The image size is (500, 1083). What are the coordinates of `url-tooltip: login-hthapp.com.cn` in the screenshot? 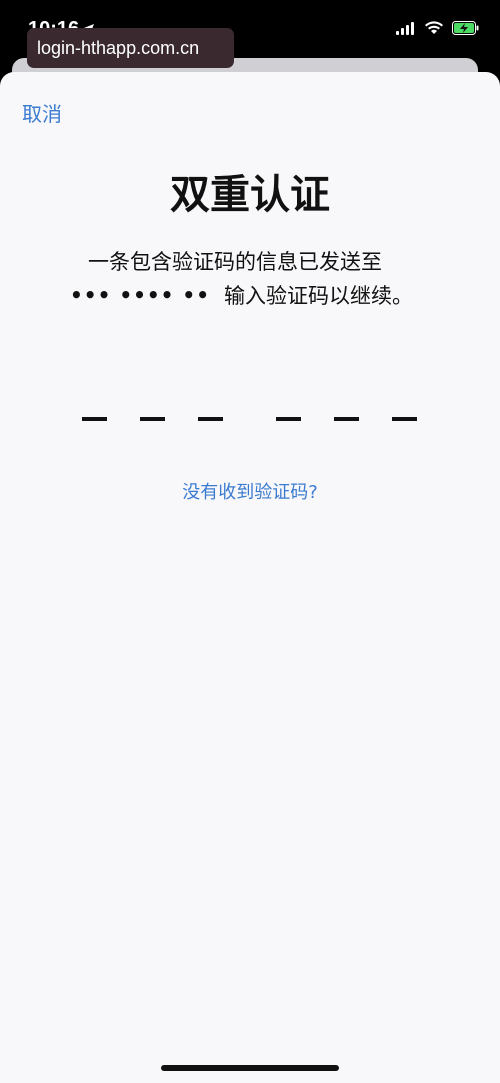 It's located at (130, 48).